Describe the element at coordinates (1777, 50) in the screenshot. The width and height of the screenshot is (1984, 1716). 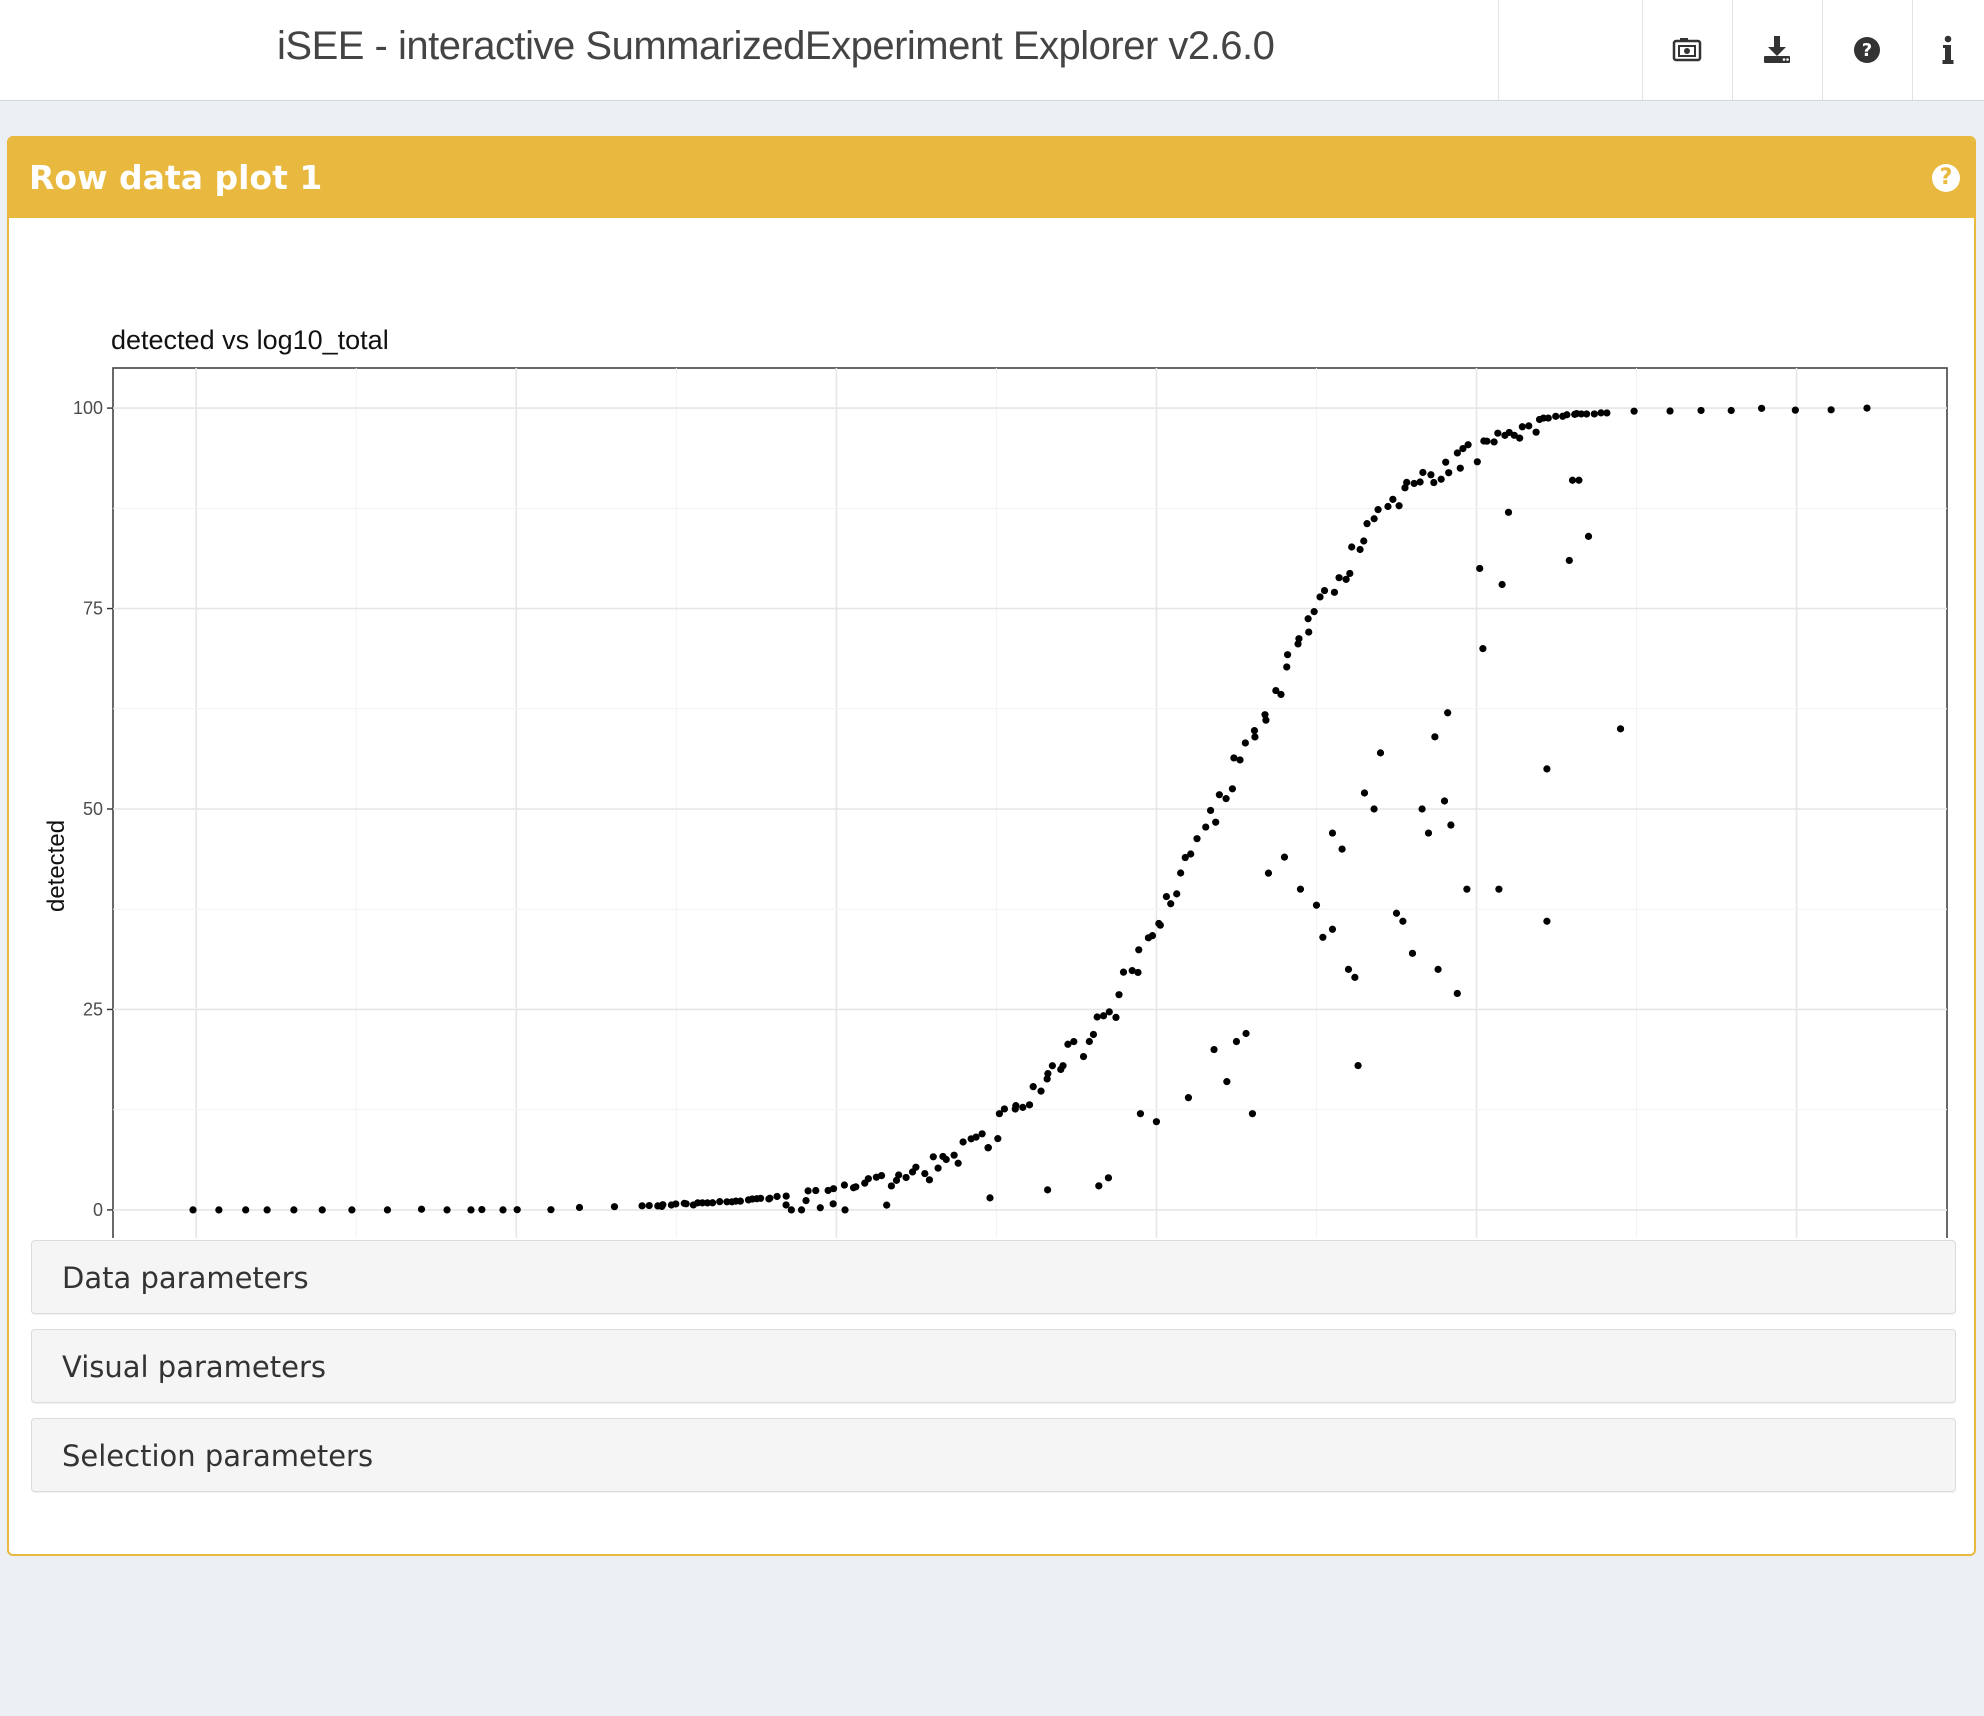
I see `download-button` at that location.